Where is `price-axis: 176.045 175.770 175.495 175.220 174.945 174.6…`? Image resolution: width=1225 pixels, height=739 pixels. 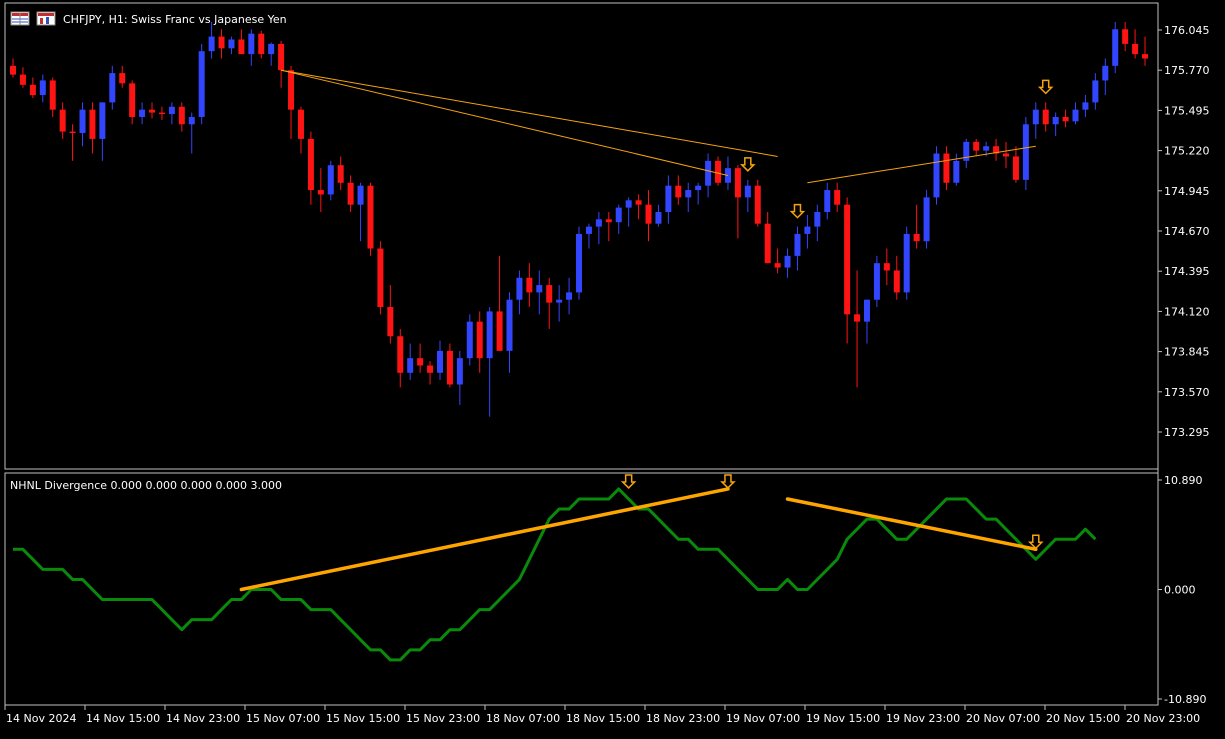 price-axis: 176.045 175.770 175.495 175.220 174.945 174.6… is located at coordinates (1184, 231).